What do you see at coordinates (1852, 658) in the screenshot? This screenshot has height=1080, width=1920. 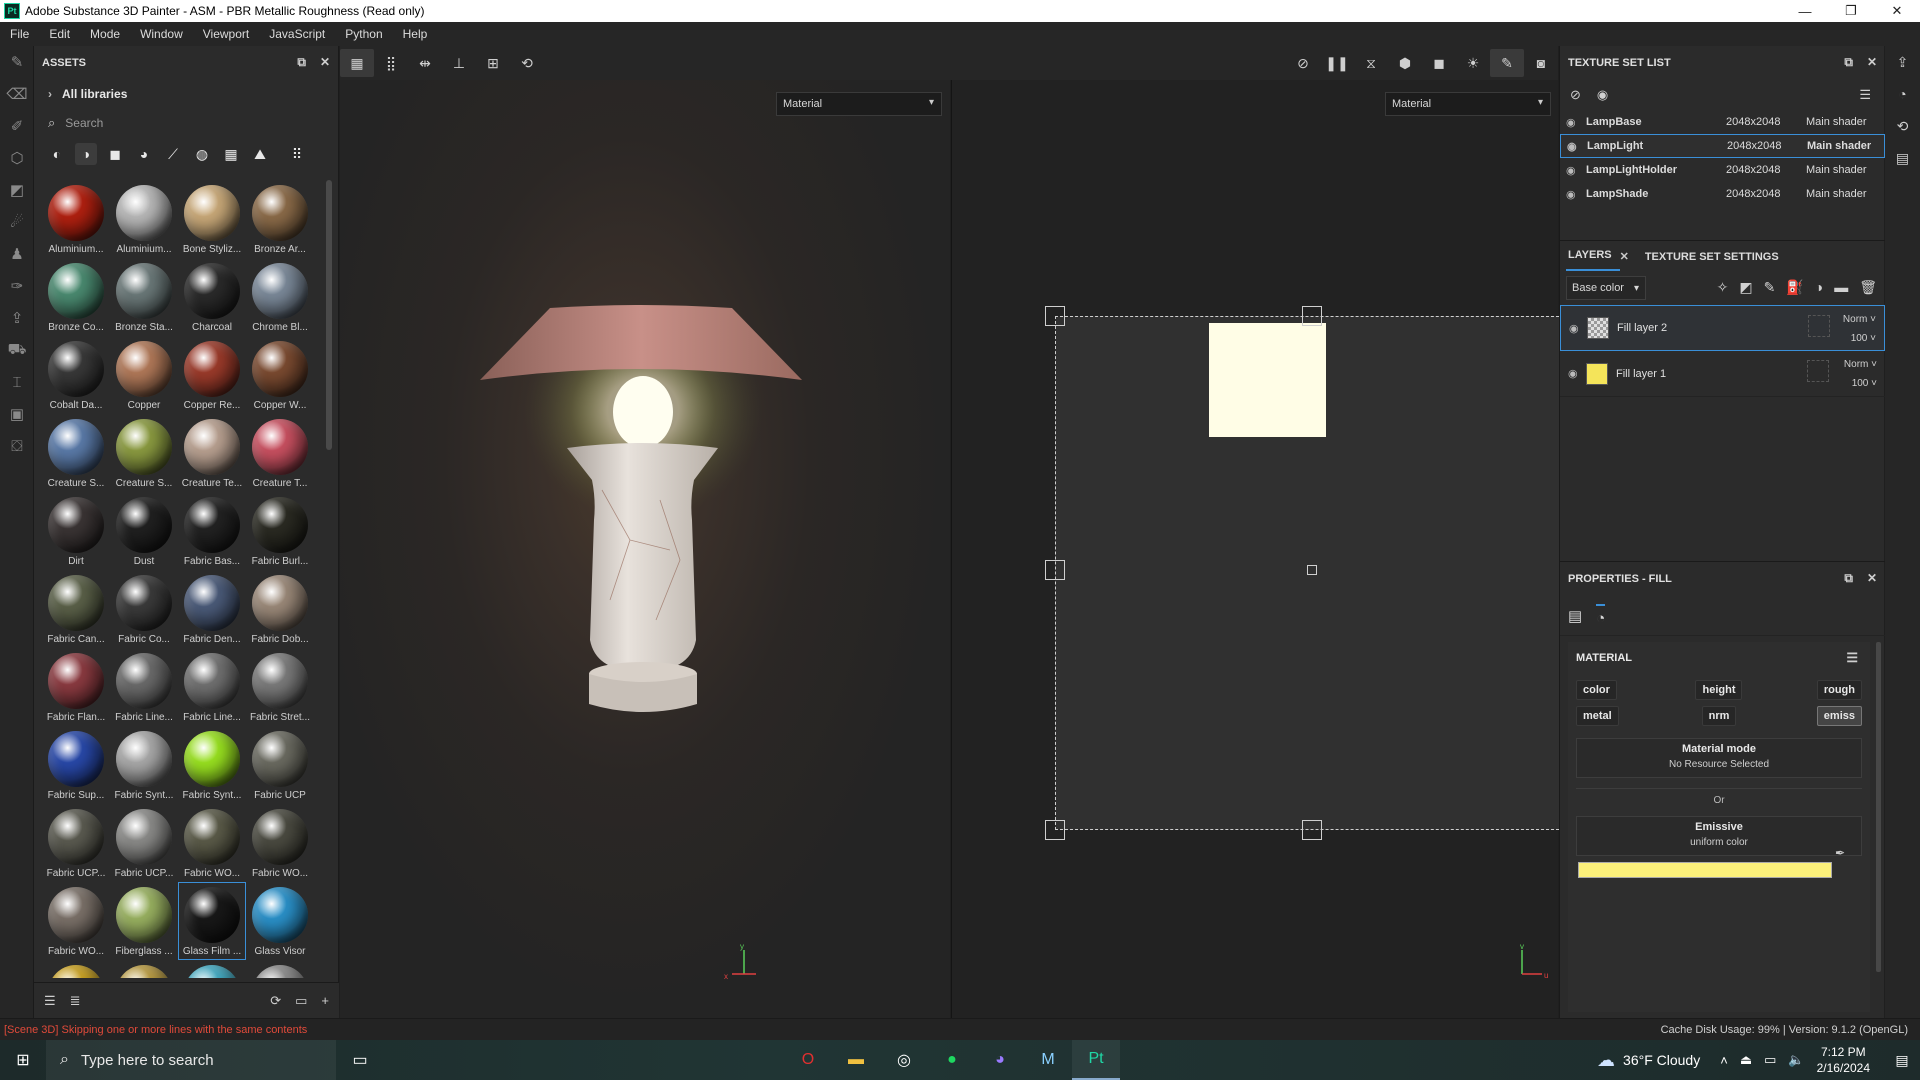 I see `menu-icon: ☰` at bounding box center [1852, 658].